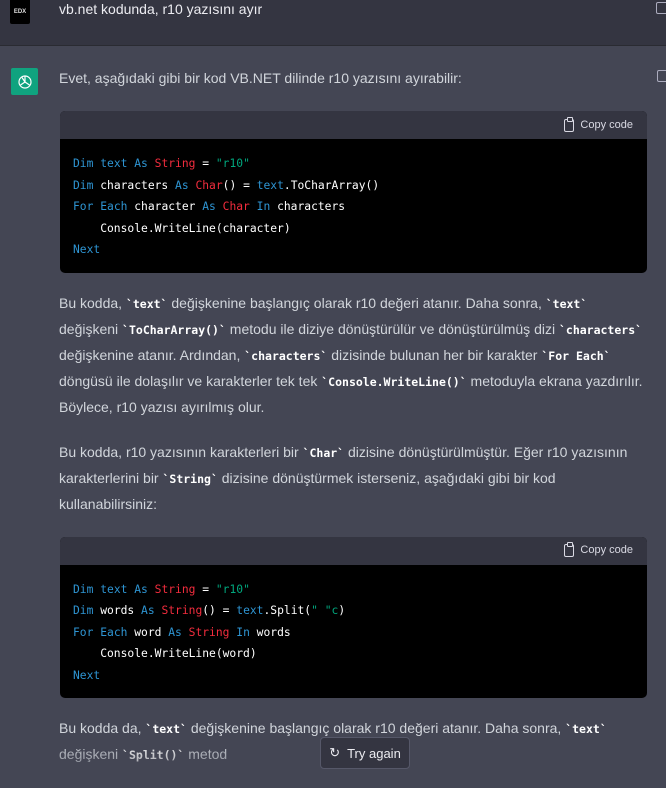 This screenshot has width=666, height=788. What do you see at coordinates (24, 81) in the screenshot?
I see `chatgpt-logo-icon` at bounding box center [24, 81].